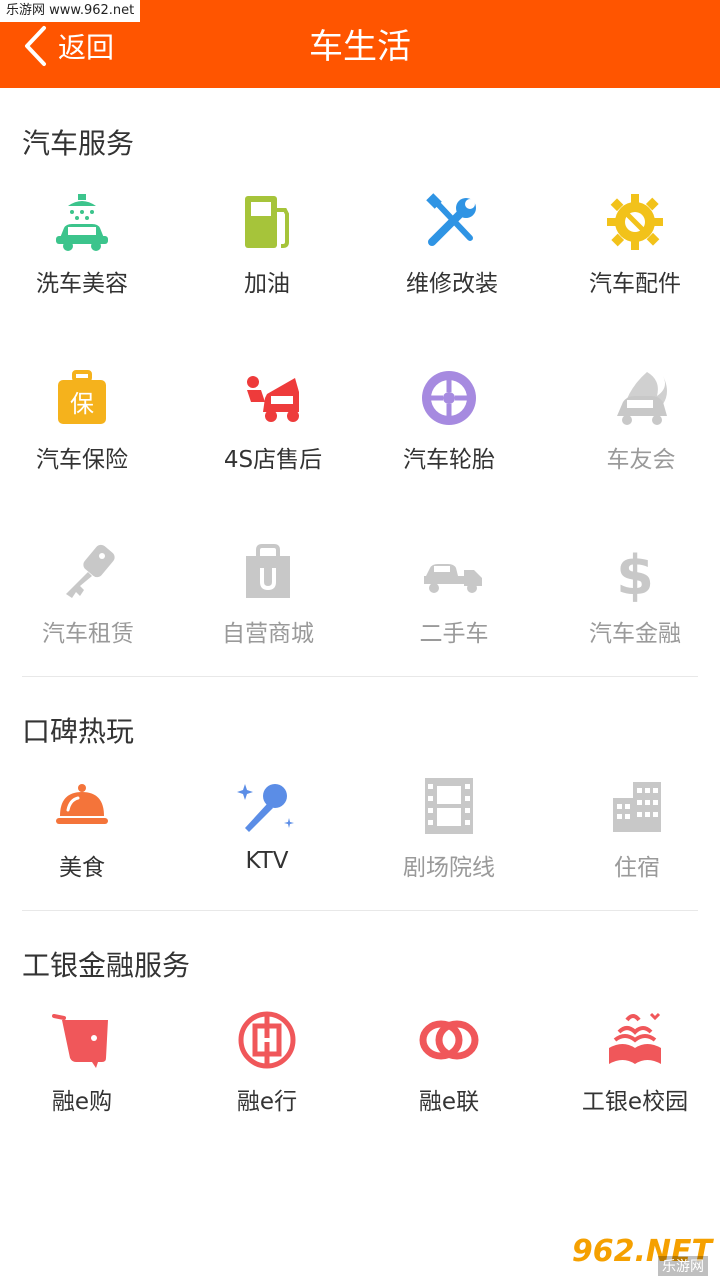 The width and height of the screenshot is (720, 1280). I want to click on icbc-e-buy: 融e购, so click(86, 1063).